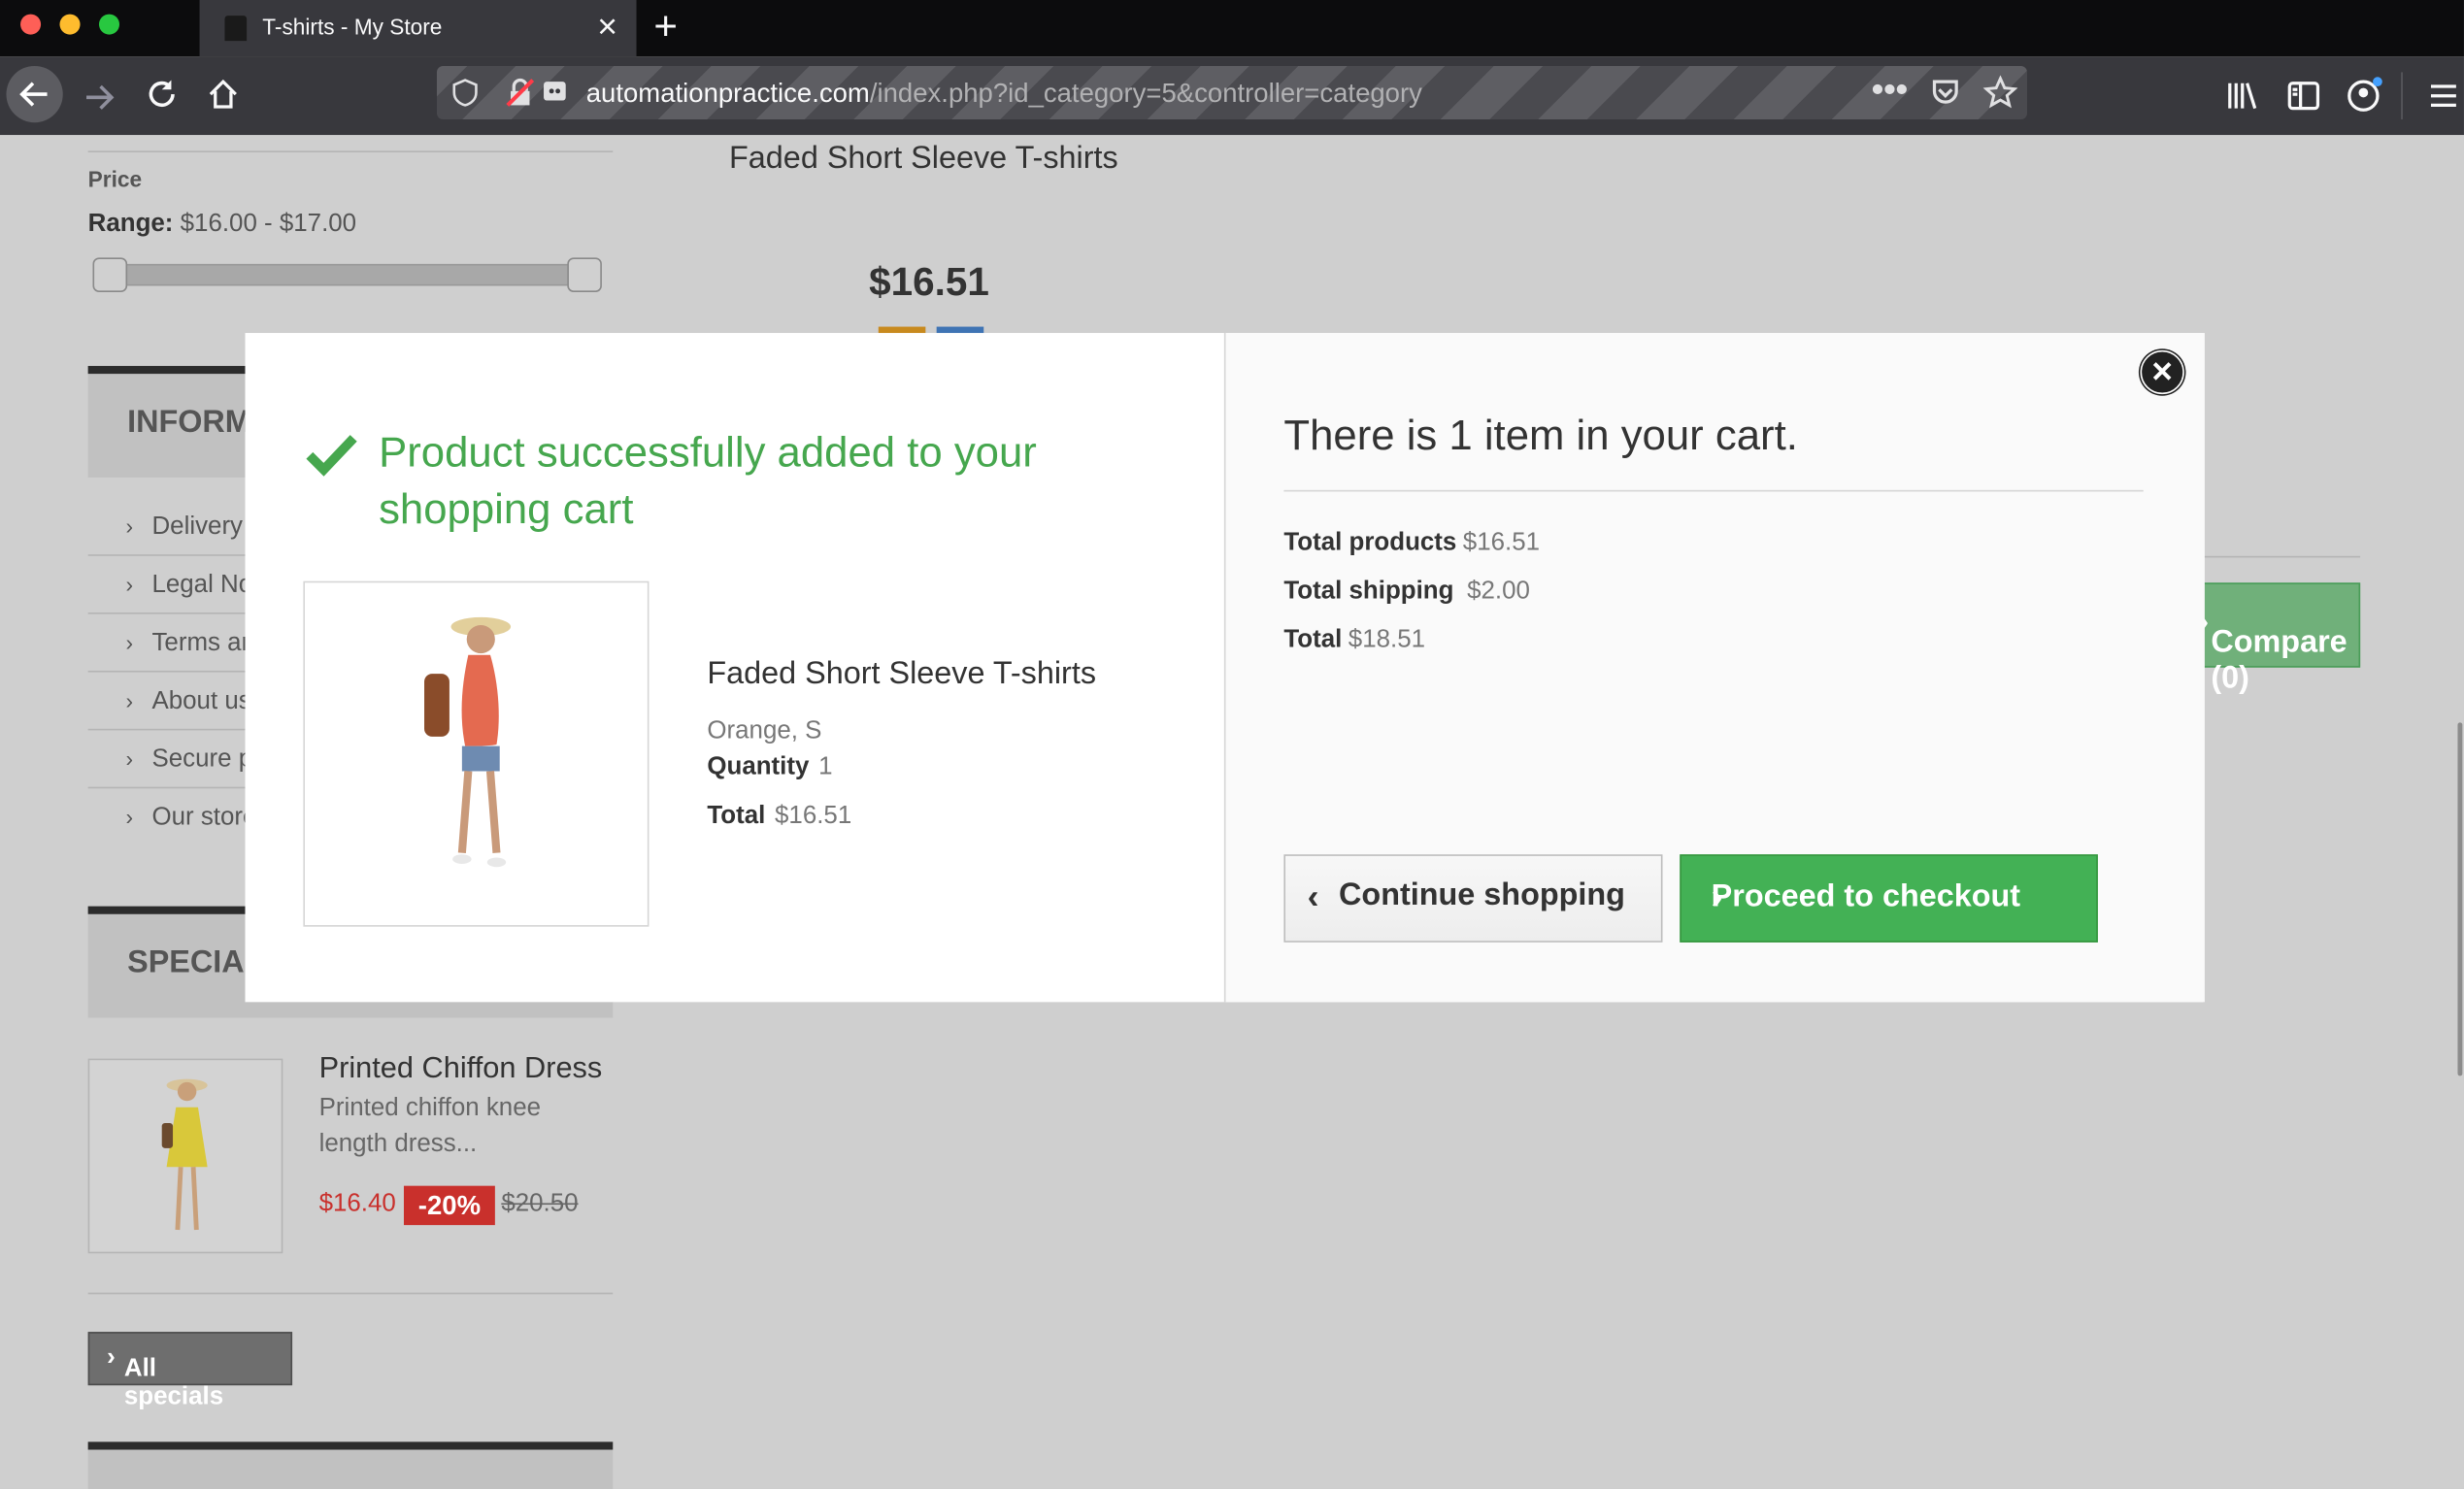 Image resolution: width=2464 pixels, height=1489 pixels. Describe the element at coordinates (1406, 591) in the screenshot. I see `total-shipping: Total shipping $2.00` at that location.